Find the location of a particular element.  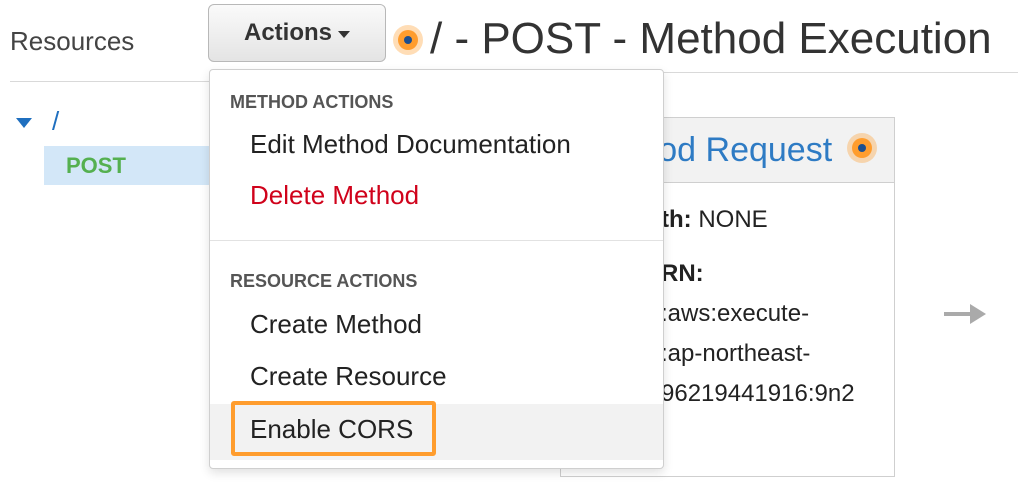

method-actions-heading: METHOD ACTIONS is located at coordinates (312, 102).